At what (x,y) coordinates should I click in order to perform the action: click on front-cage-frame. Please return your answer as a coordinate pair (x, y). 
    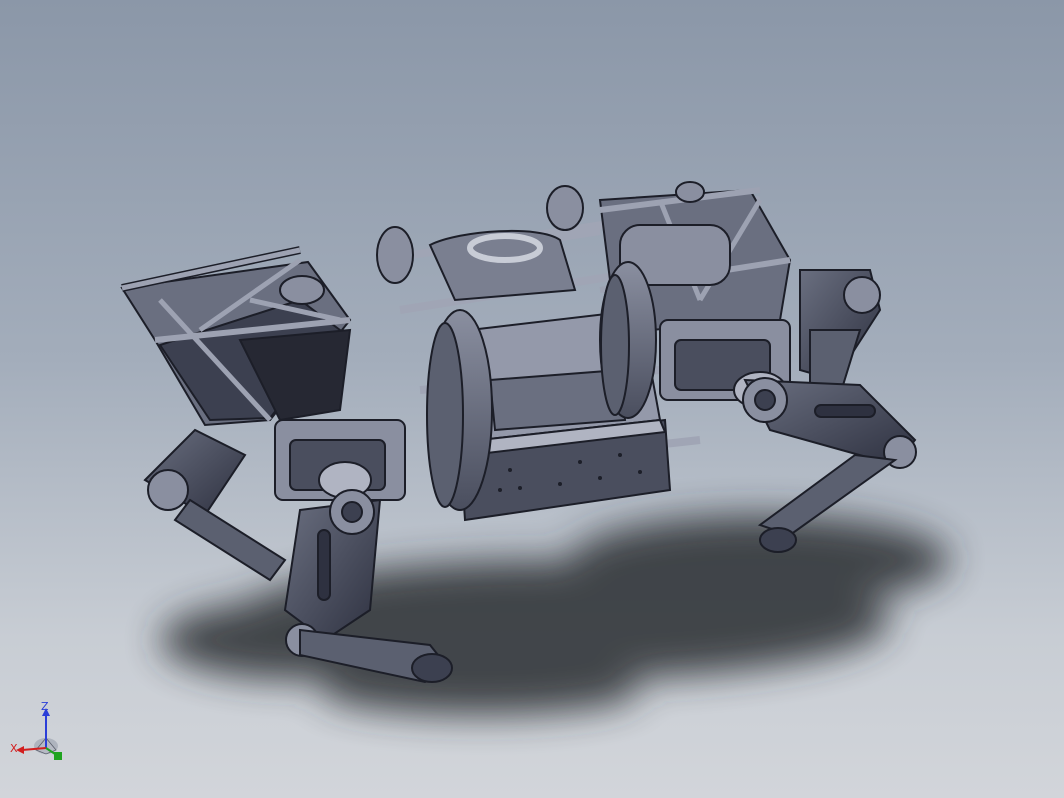
    Looking at the image, I should click on (669, 256).